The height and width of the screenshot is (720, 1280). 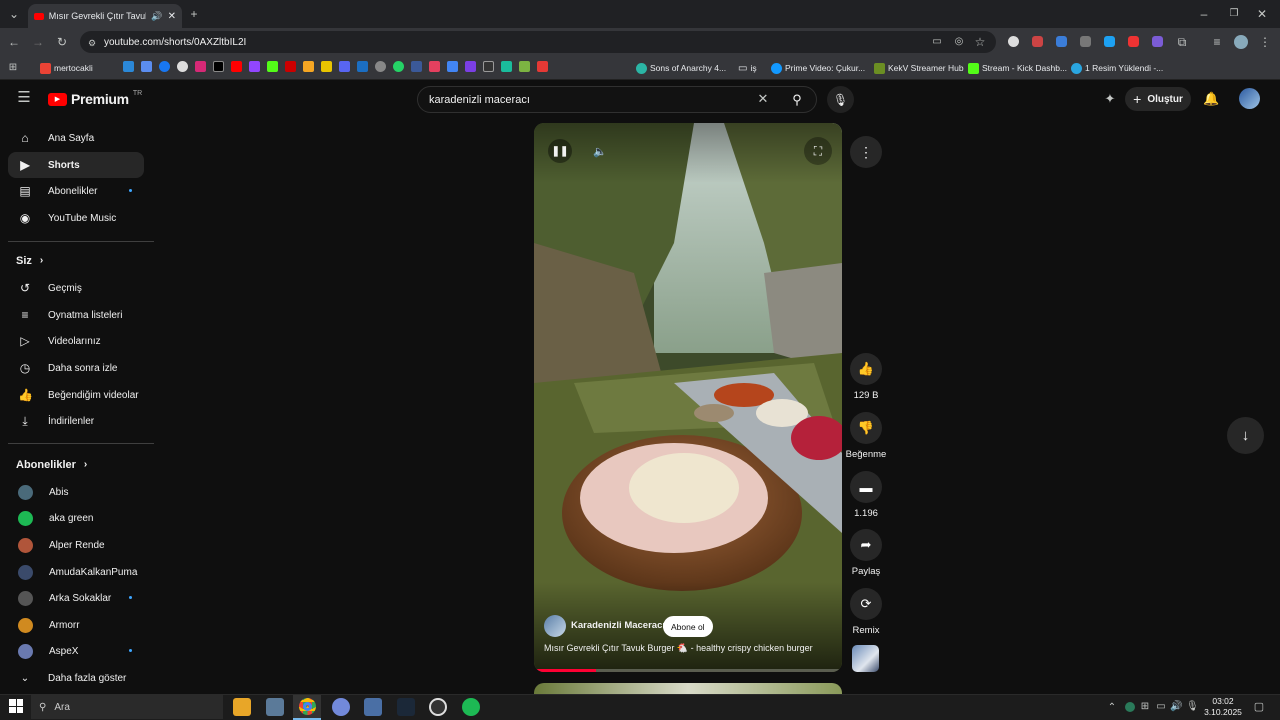 What do you see at coordinates (51, 465) in the screenshot?
I see `sidebar-subscriptions-heading: Abonelikler ›` at bounding box center [51, 465].